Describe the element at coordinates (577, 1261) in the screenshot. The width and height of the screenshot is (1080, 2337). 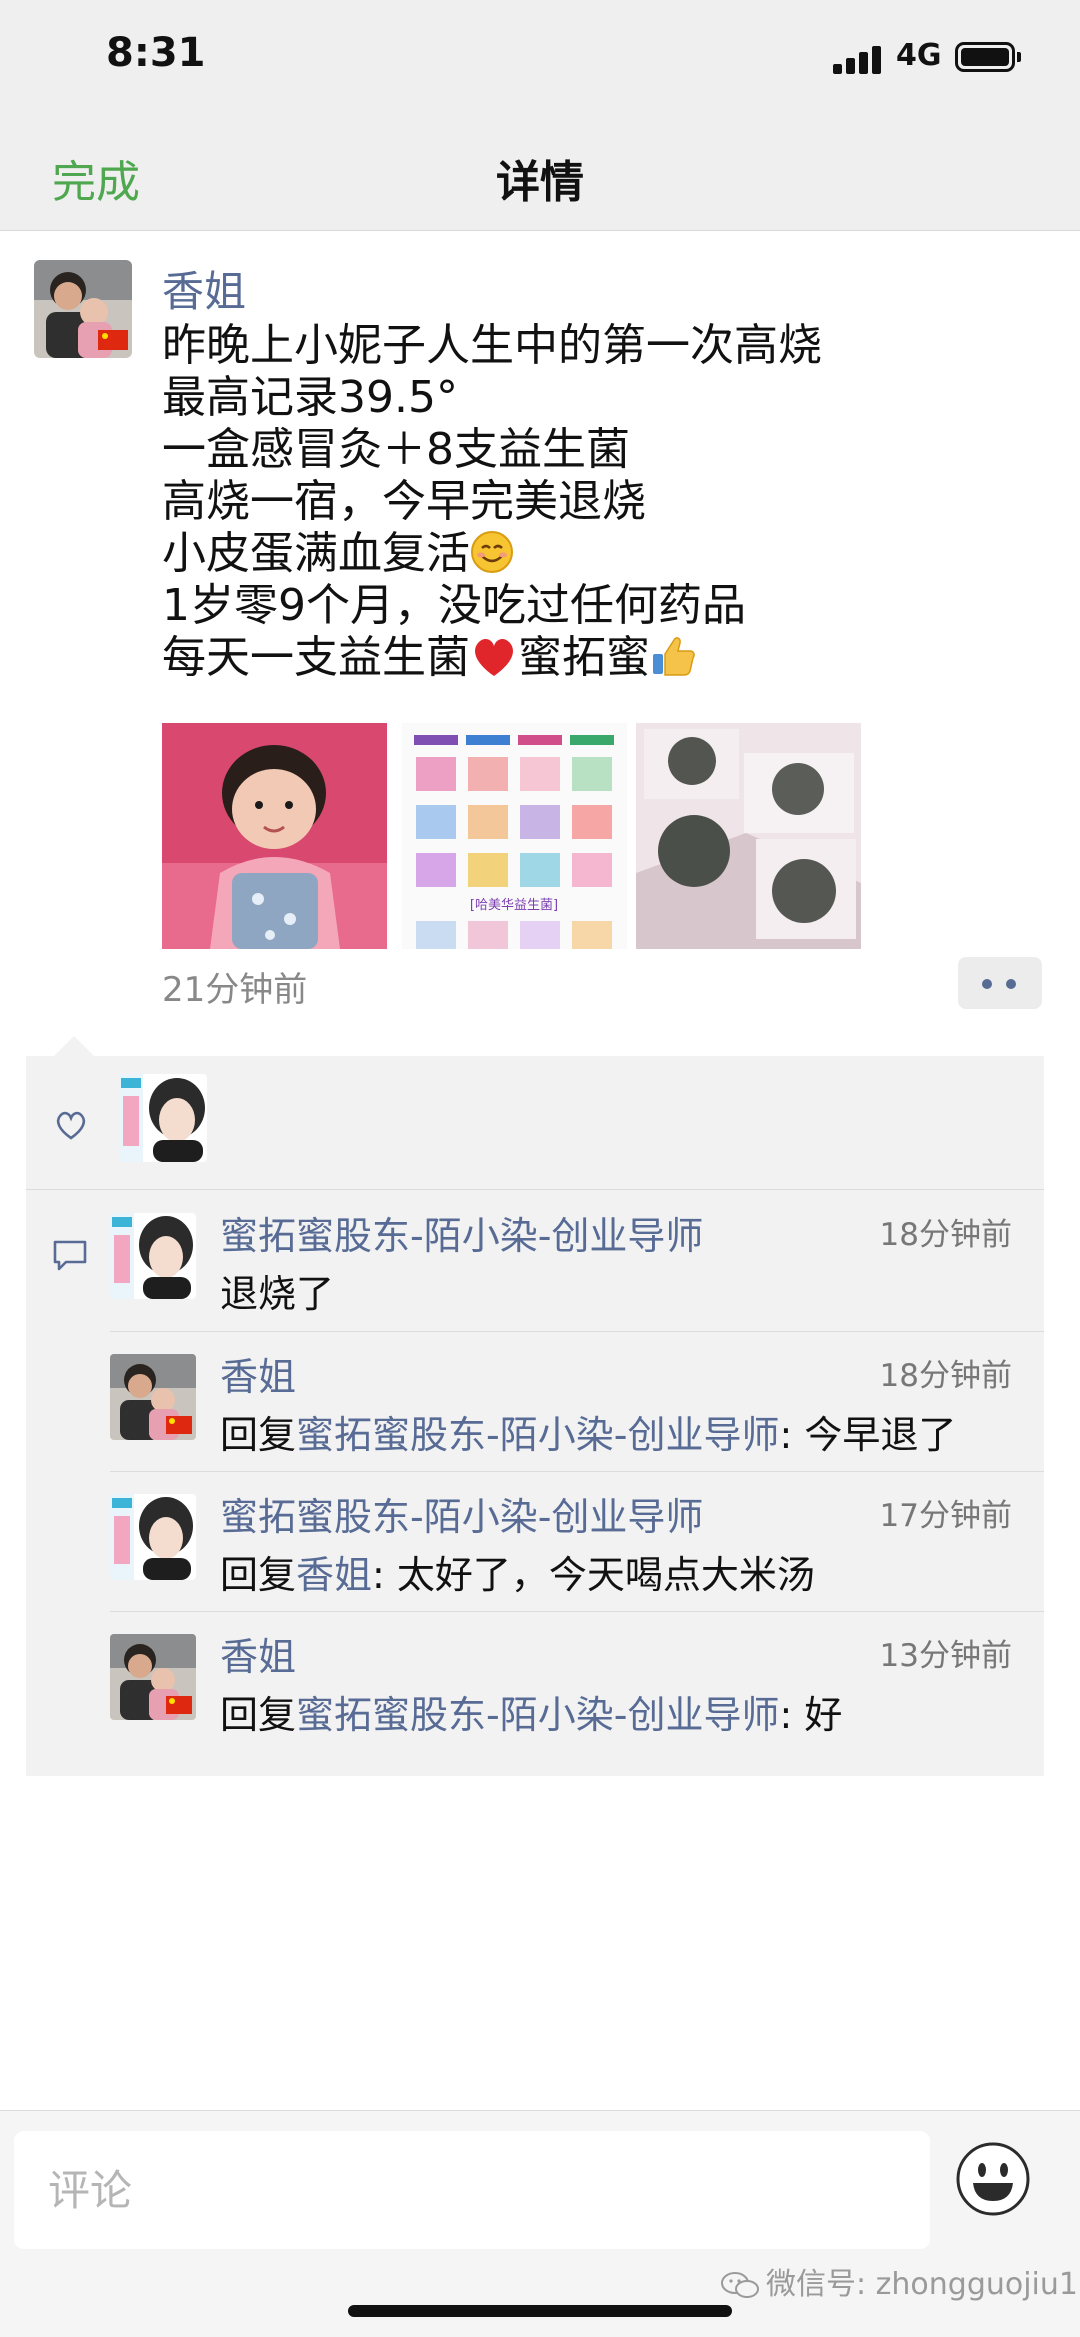
I see `comment-item: 蜜拓蜜股东-陌小染-创业导师 18分钟前 退烧了` at that location.